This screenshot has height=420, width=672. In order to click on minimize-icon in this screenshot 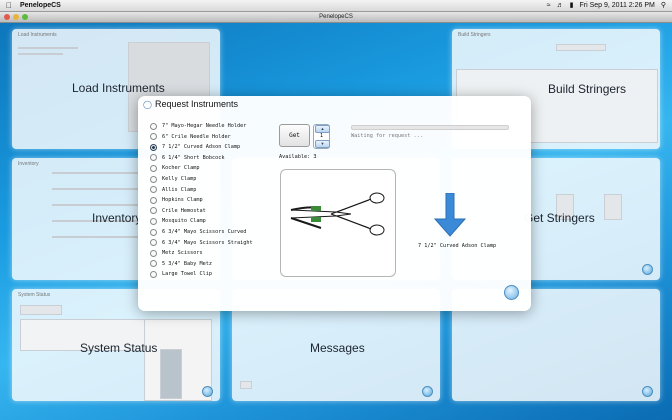, I will do `click(16, 17)`.